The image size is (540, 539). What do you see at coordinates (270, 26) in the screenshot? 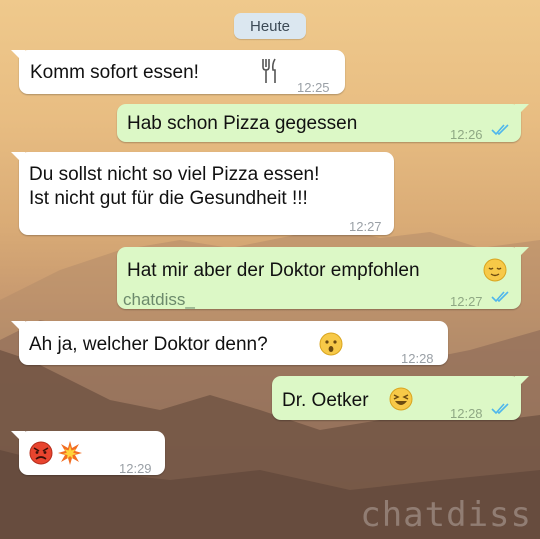
I see `date-chip: Heute` at bounding box center [270, 26].